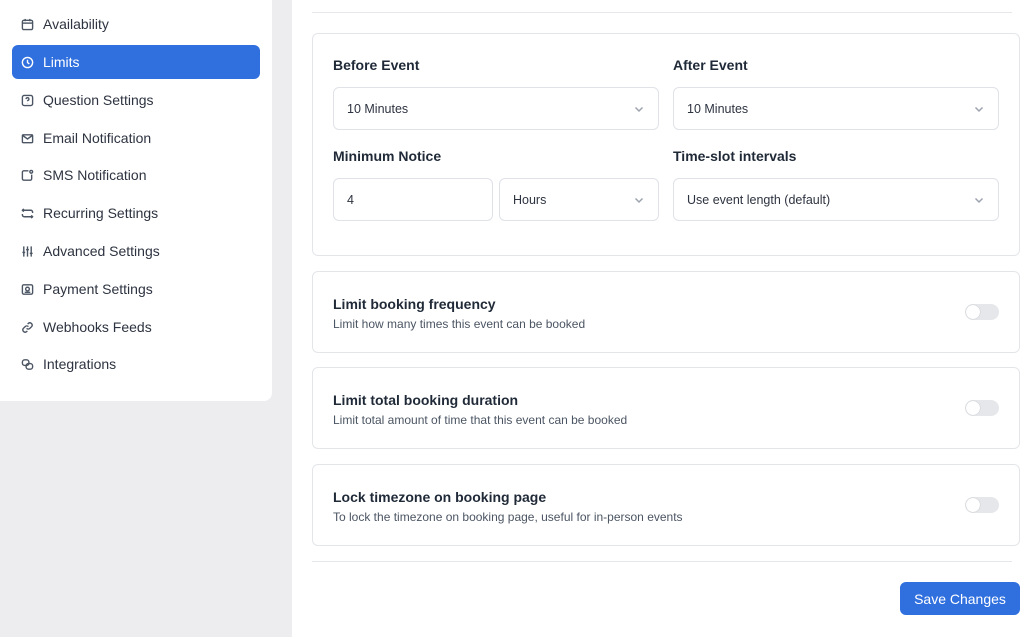  Describe the element at coordinates (27, 327) in the screenshot. I see `link-icon` at that location.